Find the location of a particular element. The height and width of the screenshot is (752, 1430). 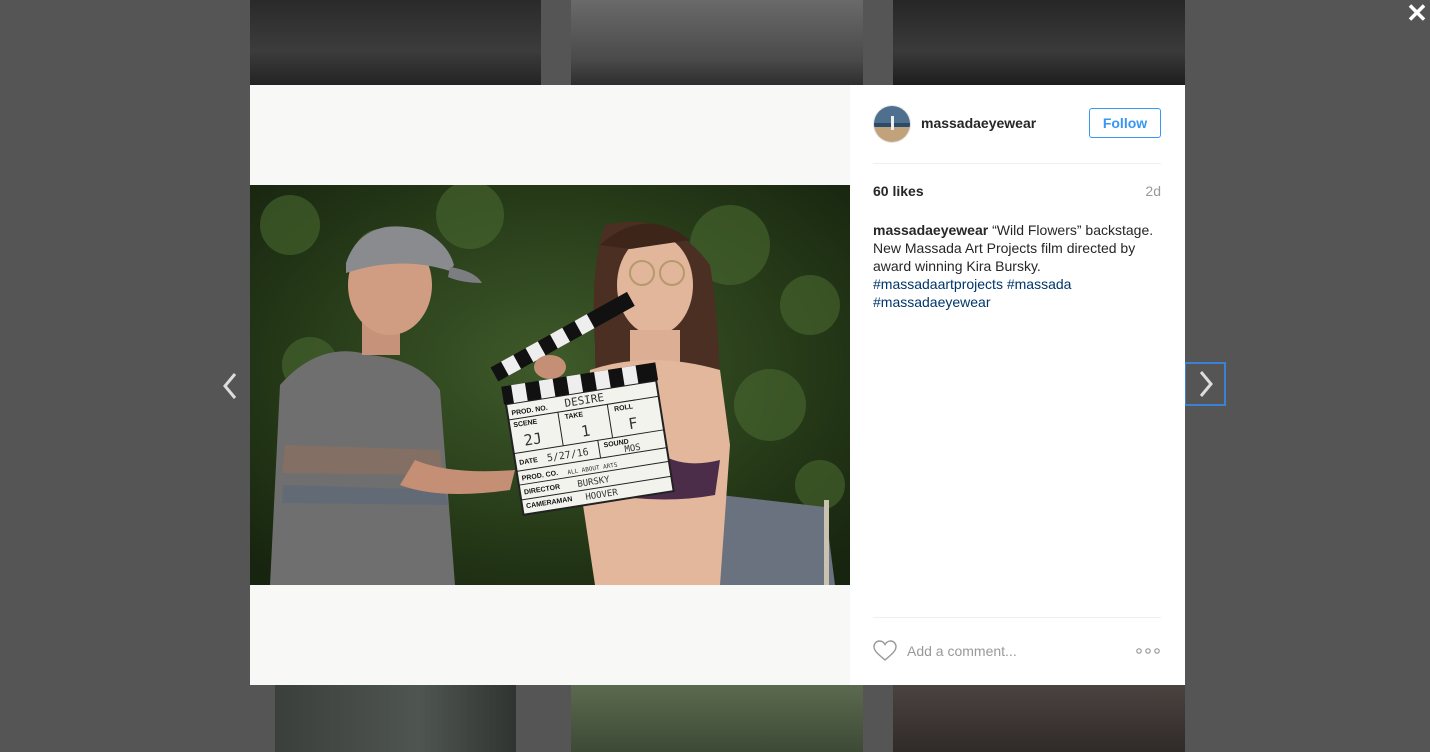

hashtag-link: #massada is located at coordinates (1039, 284).